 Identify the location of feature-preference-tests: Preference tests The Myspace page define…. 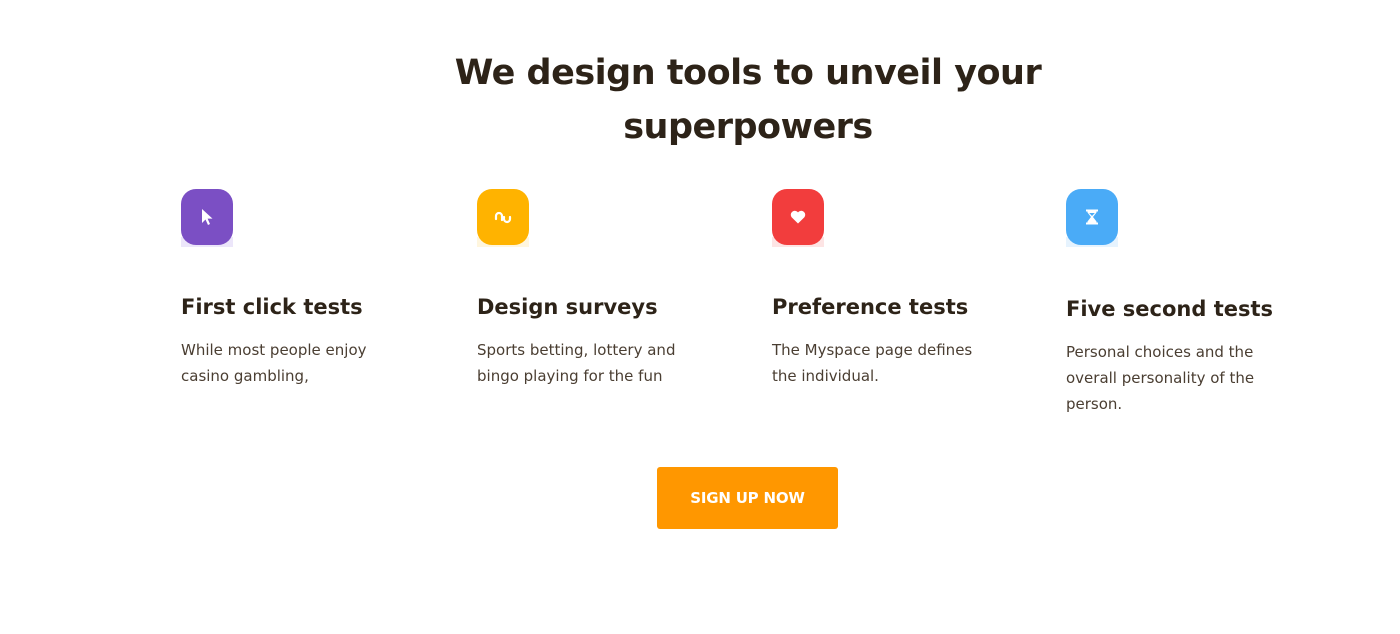
(907, 289).